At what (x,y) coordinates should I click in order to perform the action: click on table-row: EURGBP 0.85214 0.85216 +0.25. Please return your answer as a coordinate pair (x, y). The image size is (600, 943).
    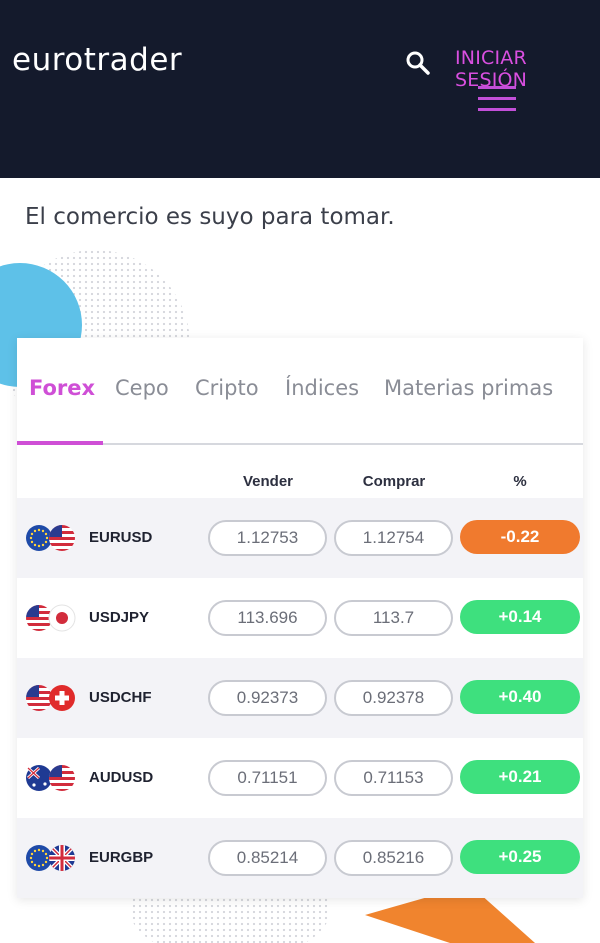
    Looking at the image, I should click on (300, 858).